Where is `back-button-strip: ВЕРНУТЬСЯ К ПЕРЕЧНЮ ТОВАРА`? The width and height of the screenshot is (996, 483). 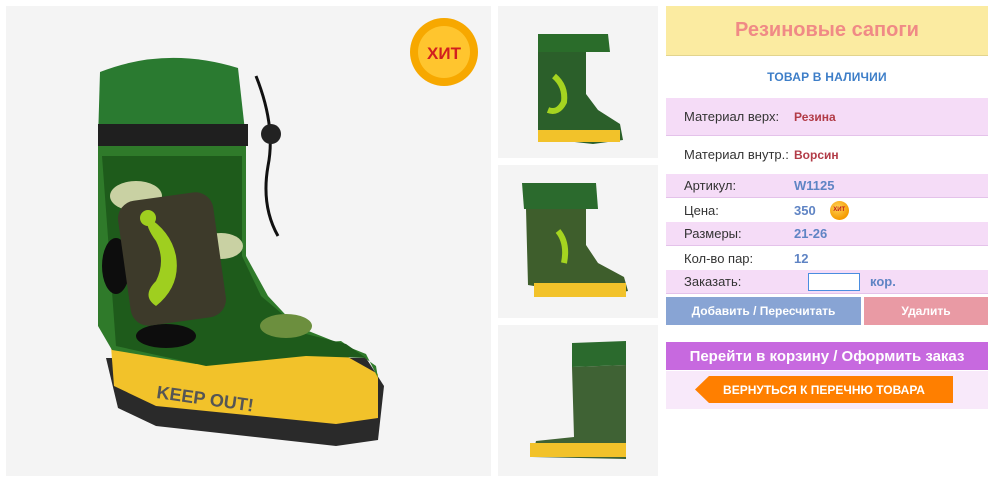
back-button-strip: ВЕРНУТЬСЯ К ПЕРЕЧНЮ ТОВАРА is located at coordinates (827, 390).